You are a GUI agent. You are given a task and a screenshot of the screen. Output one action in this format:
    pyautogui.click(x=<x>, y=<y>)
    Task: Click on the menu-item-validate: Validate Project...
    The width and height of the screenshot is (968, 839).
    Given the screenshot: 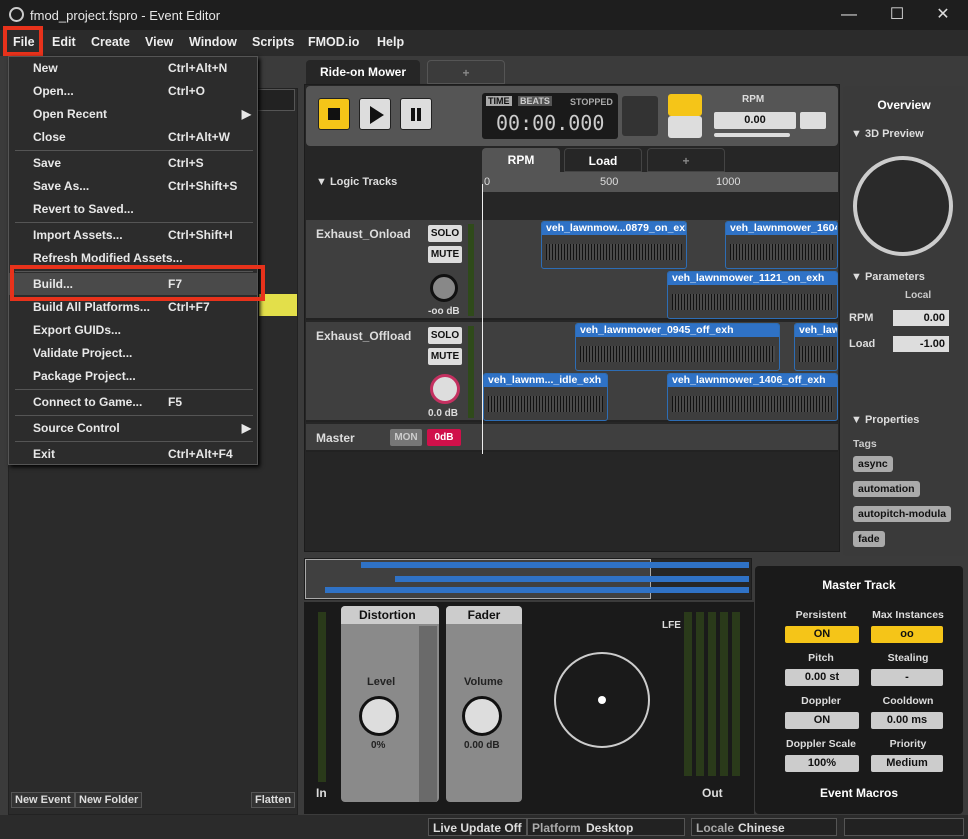 What is the action you would take?
    pyautogui.click(x=133, y=353)
    